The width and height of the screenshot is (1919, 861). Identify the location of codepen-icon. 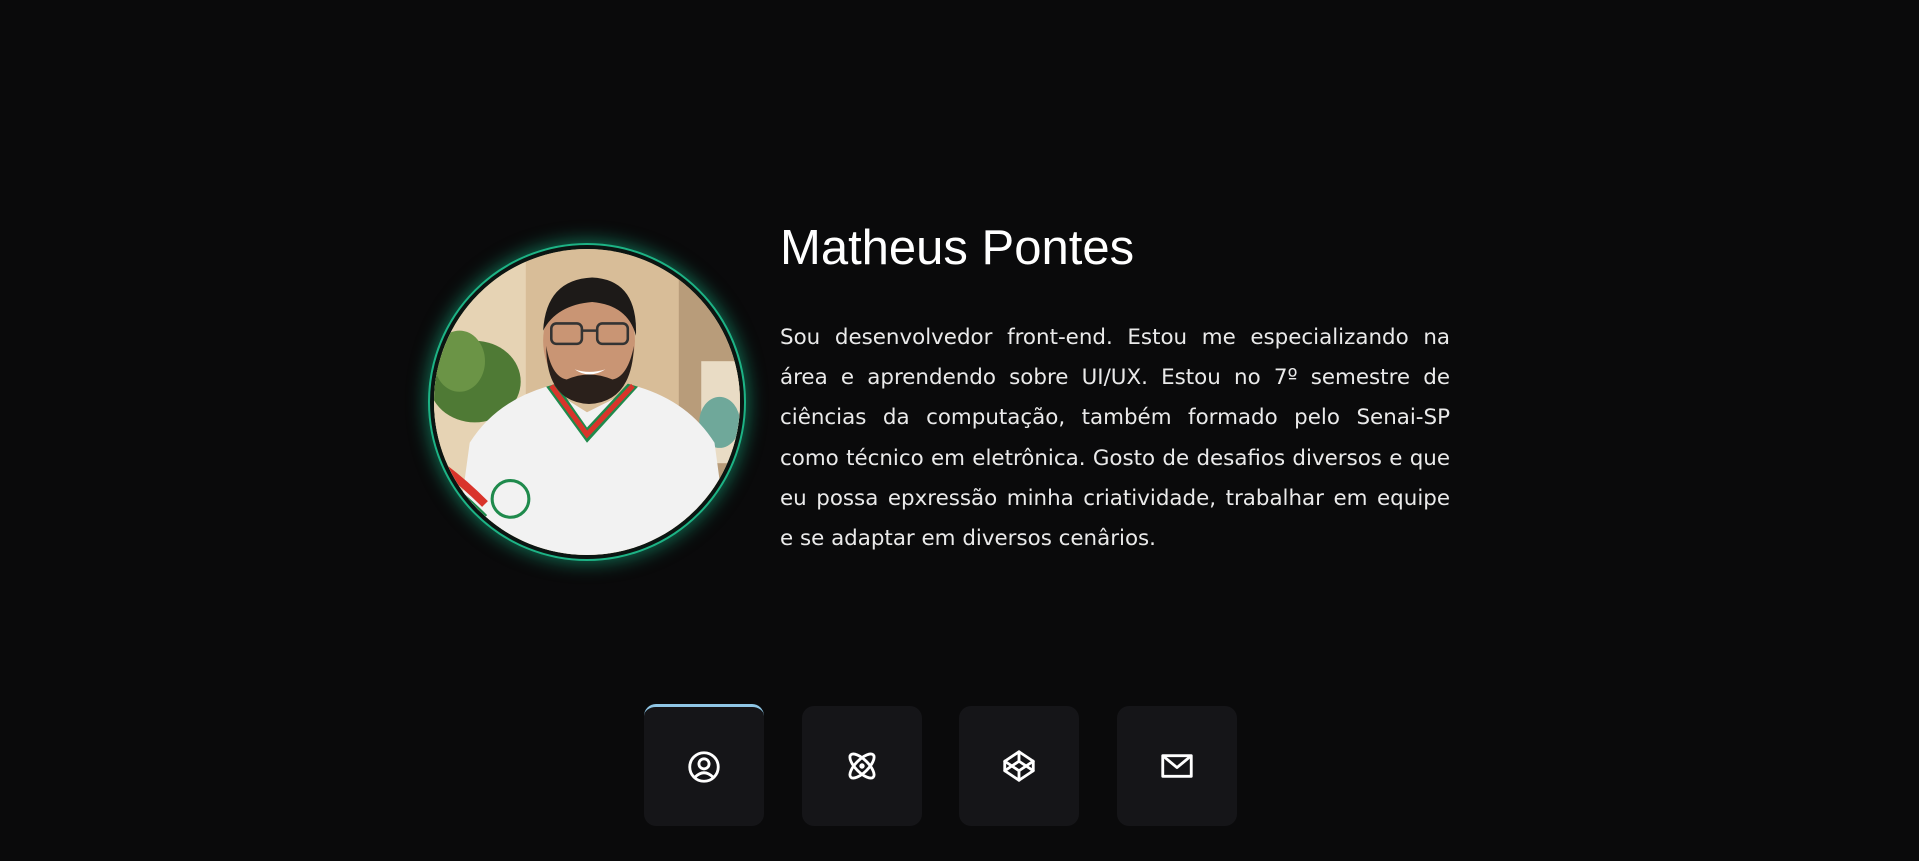
(1019, 766).